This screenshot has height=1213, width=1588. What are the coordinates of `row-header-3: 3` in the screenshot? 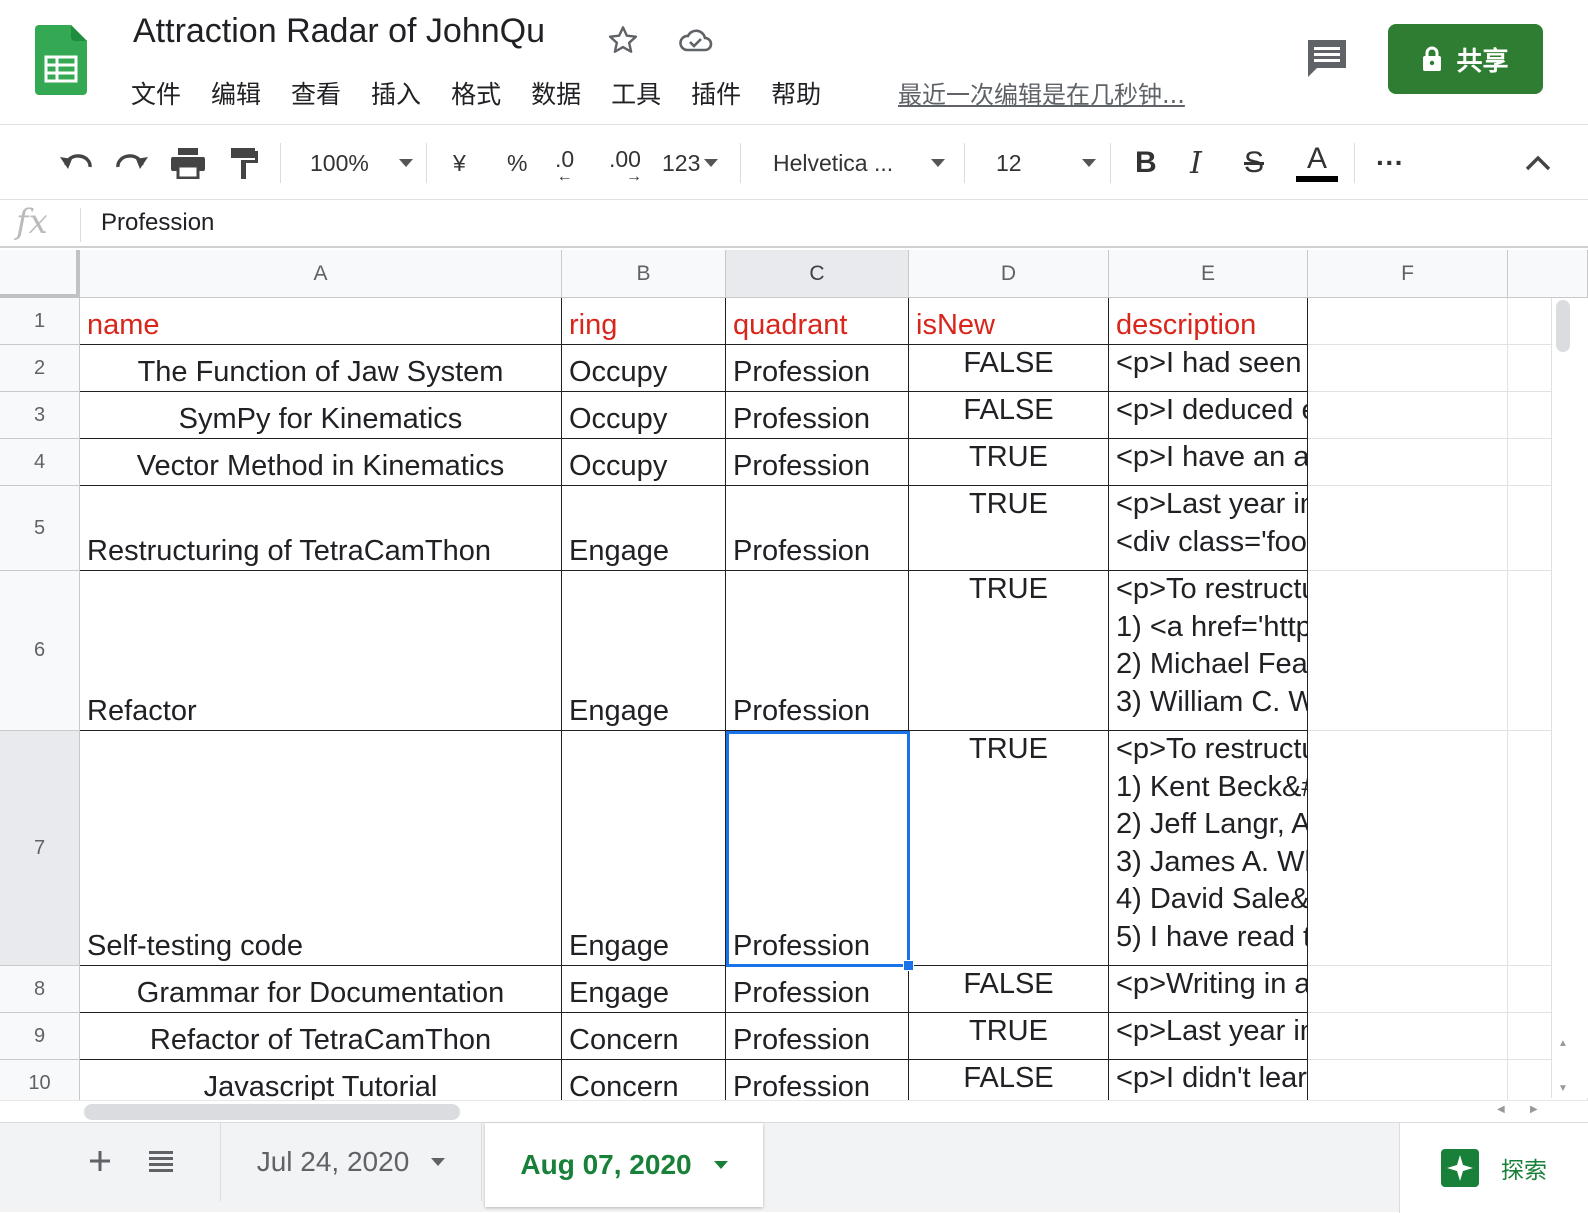 It's located at (40, 415).